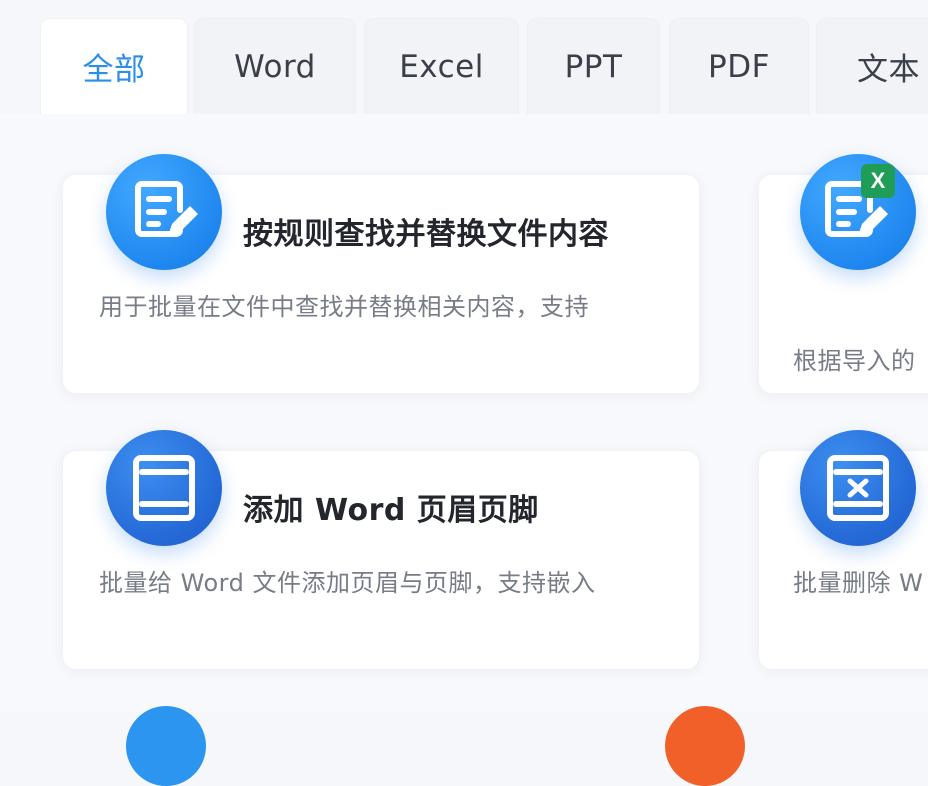 Image resolution: width=928 pixels, height=786 pixels. Describe the element at coordinates (858, 583) in the screenshot. I see `tool-card-description: 批量删除 W` at that location.